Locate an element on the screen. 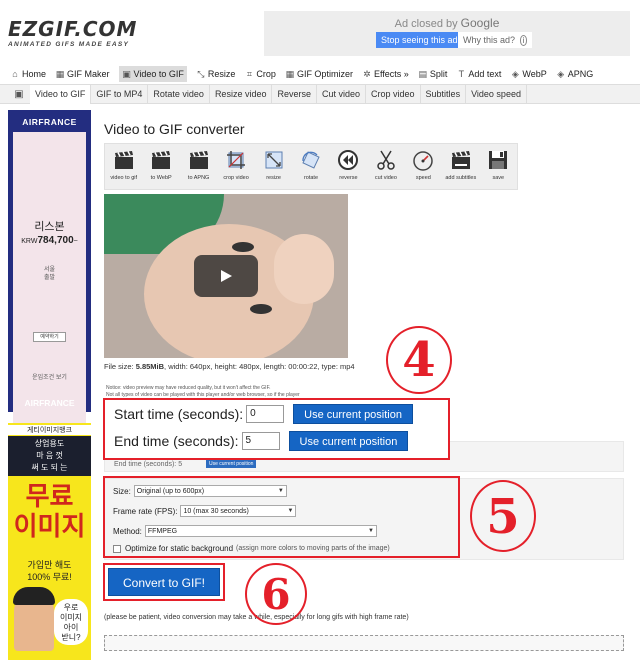  end-use-current-button: Use current position is located at coordinates (348, 441).